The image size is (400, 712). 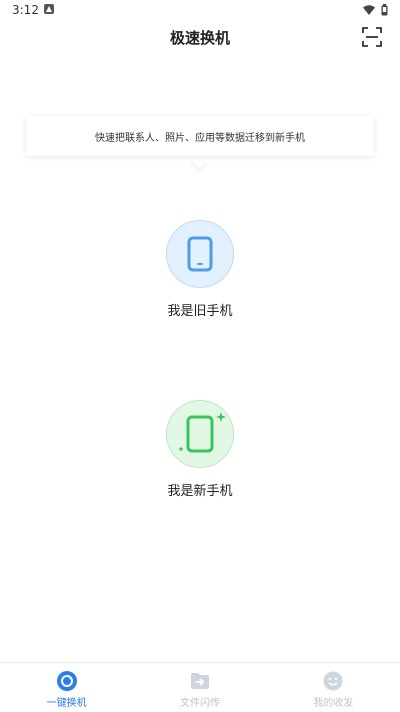 I want to click on new-phone-option: 我是新手机, so click(x=200, y=449).